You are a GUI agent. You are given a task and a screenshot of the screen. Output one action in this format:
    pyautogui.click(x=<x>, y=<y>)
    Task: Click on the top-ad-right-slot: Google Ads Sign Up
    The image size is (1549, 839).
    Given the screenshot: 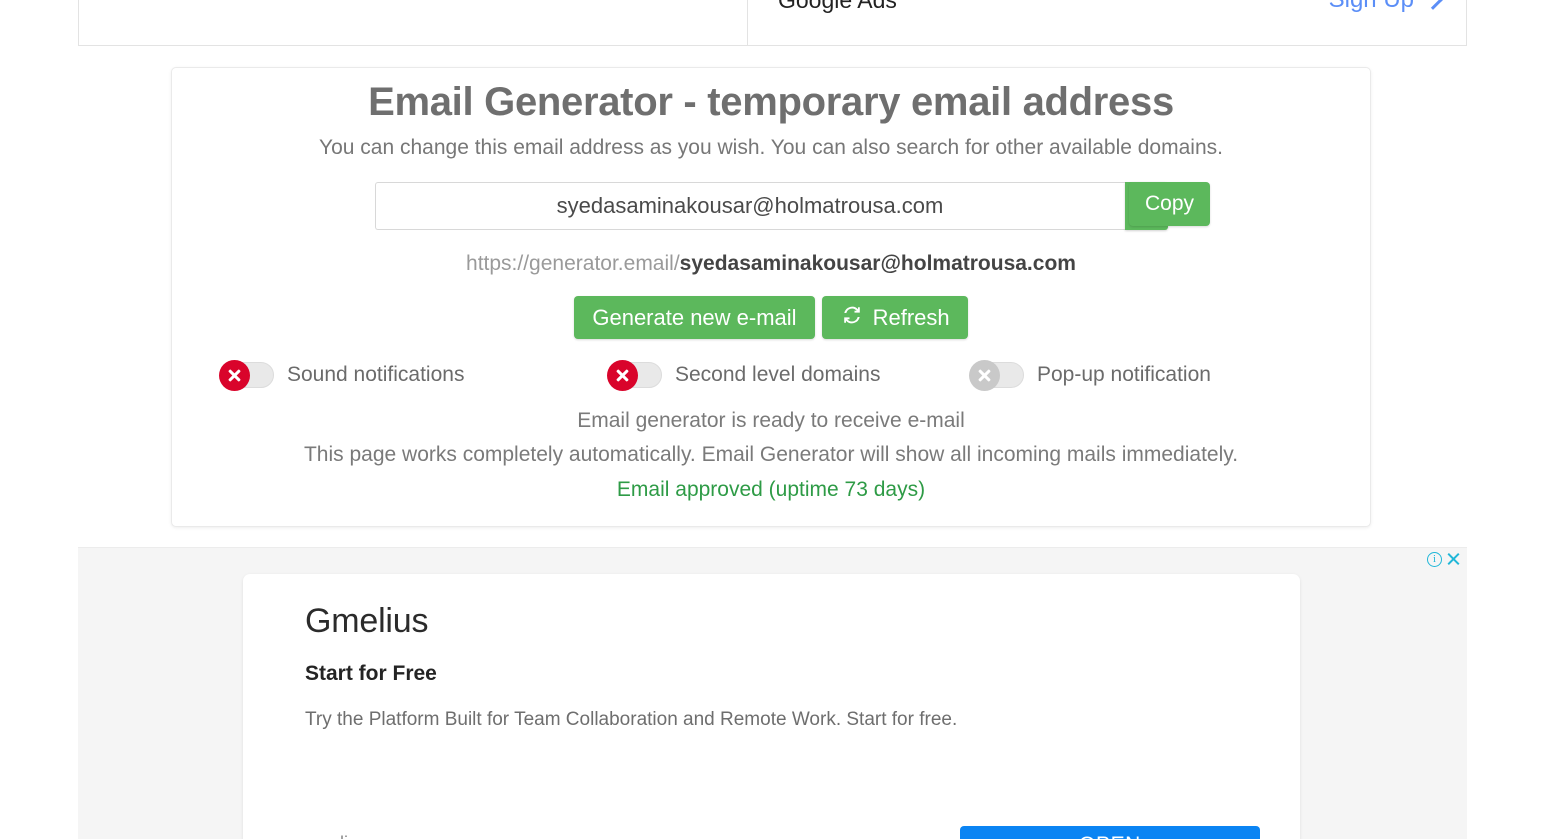 What is the action you would take?
    pyautogui.click(x=1107, y=22)
    